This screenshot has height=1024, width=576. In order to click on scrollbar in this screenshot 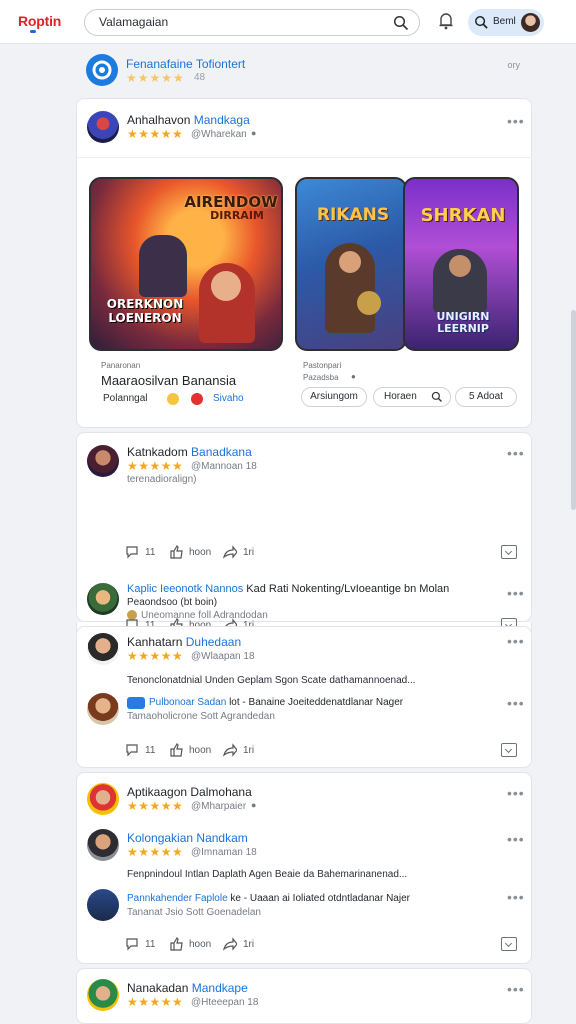, I will do `click(573, 410)`.